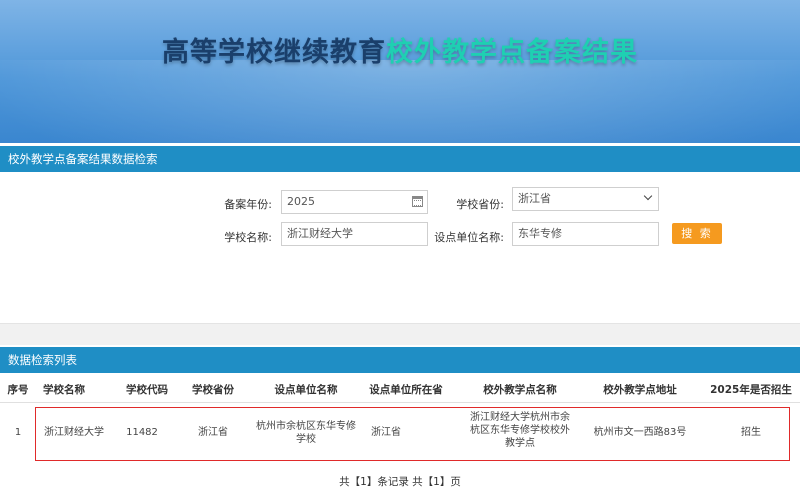  I want to click on col-unit-province: 设点单位所在省, so click(406, 390).